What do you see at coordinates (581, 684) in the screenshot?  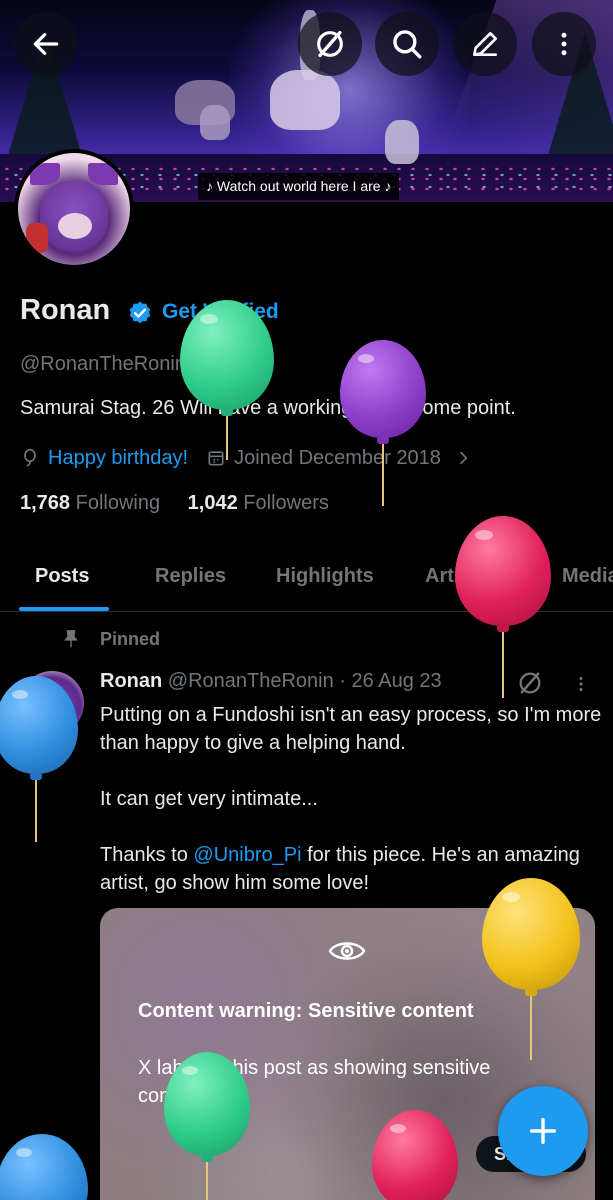 I see `post-more-icon` at bounding box center [581, 684].